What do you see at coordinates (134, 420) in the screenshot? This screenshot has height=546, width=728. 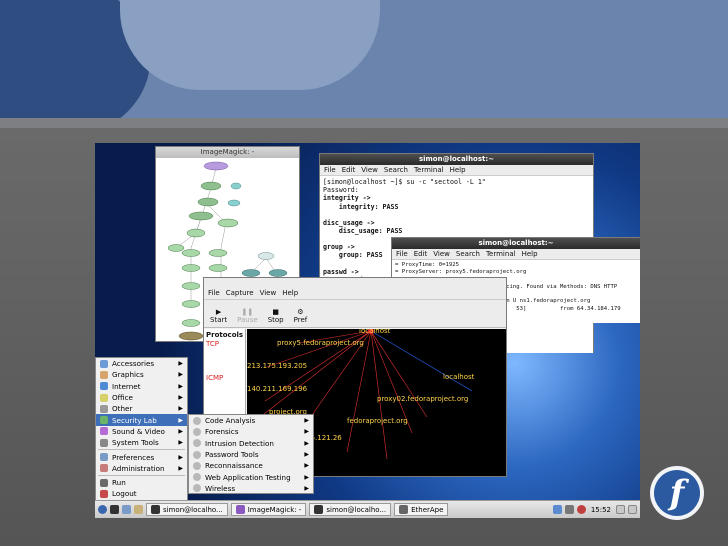 I see `menu-item-label: Security Lab` at bounding box center [134, 420].